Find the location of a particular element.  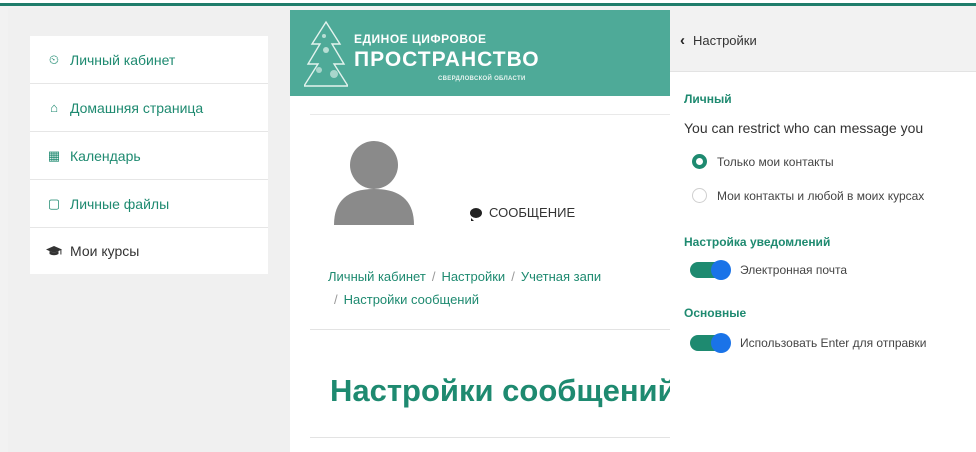

banner-line3: СВЕРДЛОВСКОЙ ОБЛАСТИ is located at coordinates (482, 79).